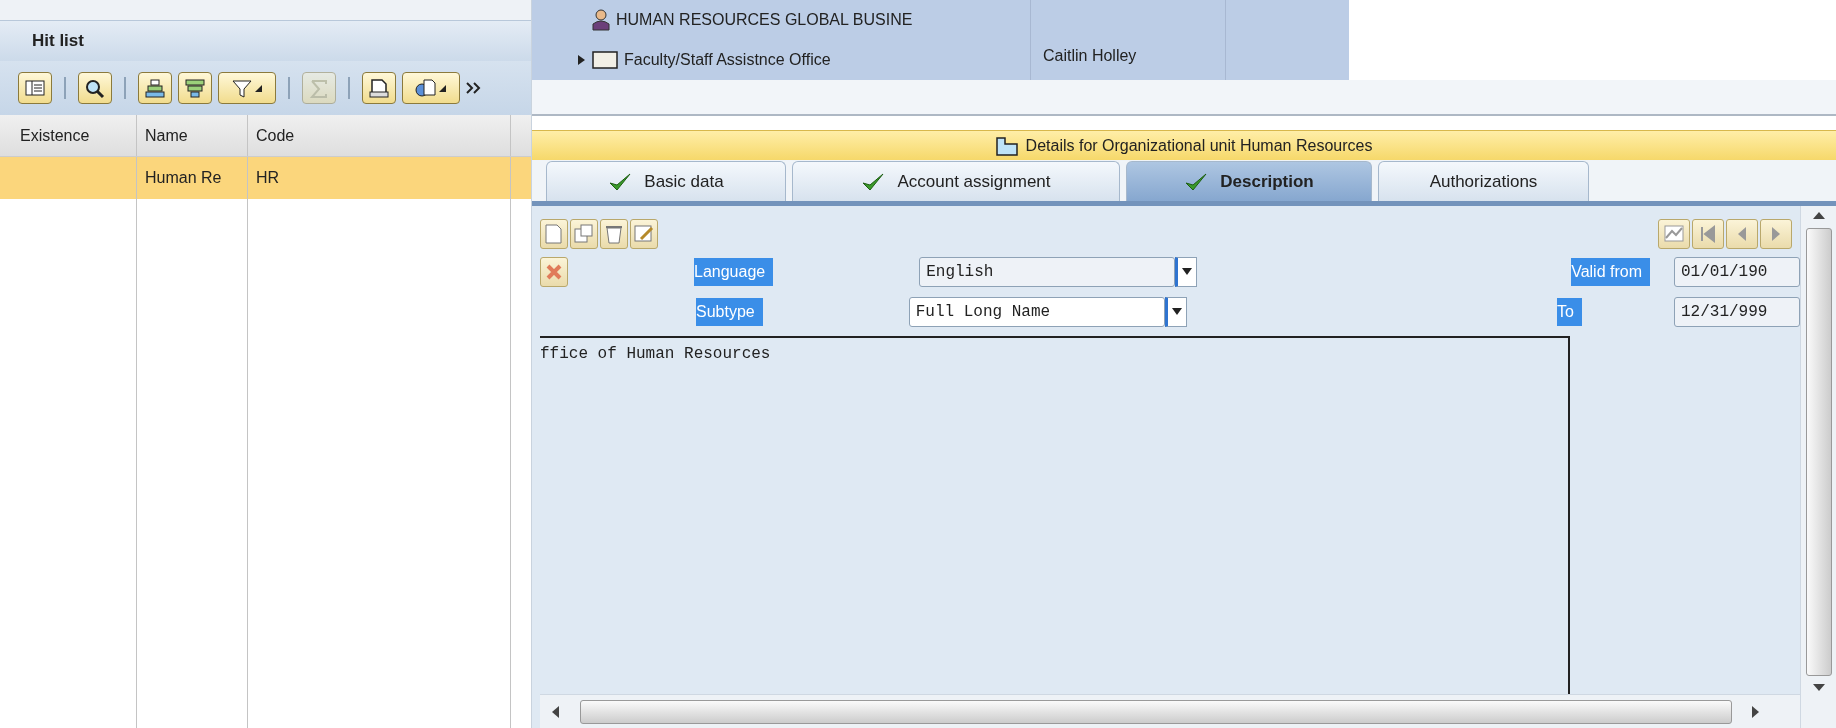  What do you see at coordinates (556, 711) in the screenshot?
I see `scroll-left-icon` at bounding box center [556, 711].